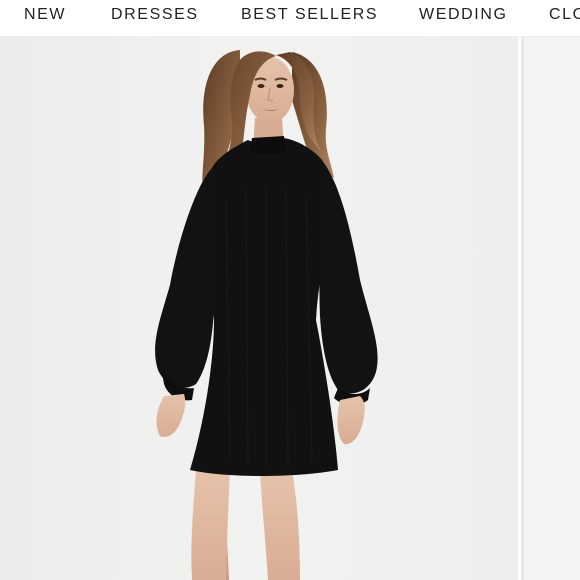 Image resolution: width=580 pixels, height=580 pixels. I want to click on top-navigation: NEW DRESSES BEST SELLERS WEDDING CLO, so click(290, 18).